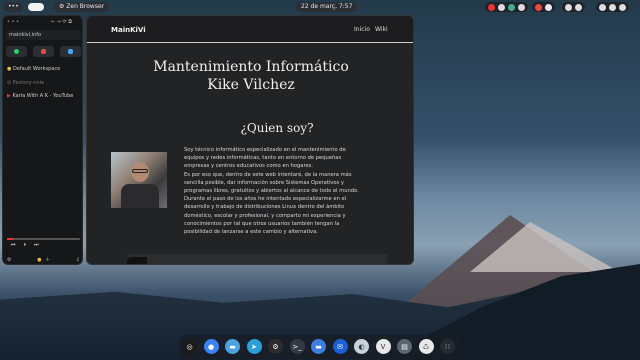  What do you see at coordinates (578, 7) in the screenshot?
I see `display-icon` at bounding box center [578, 7].